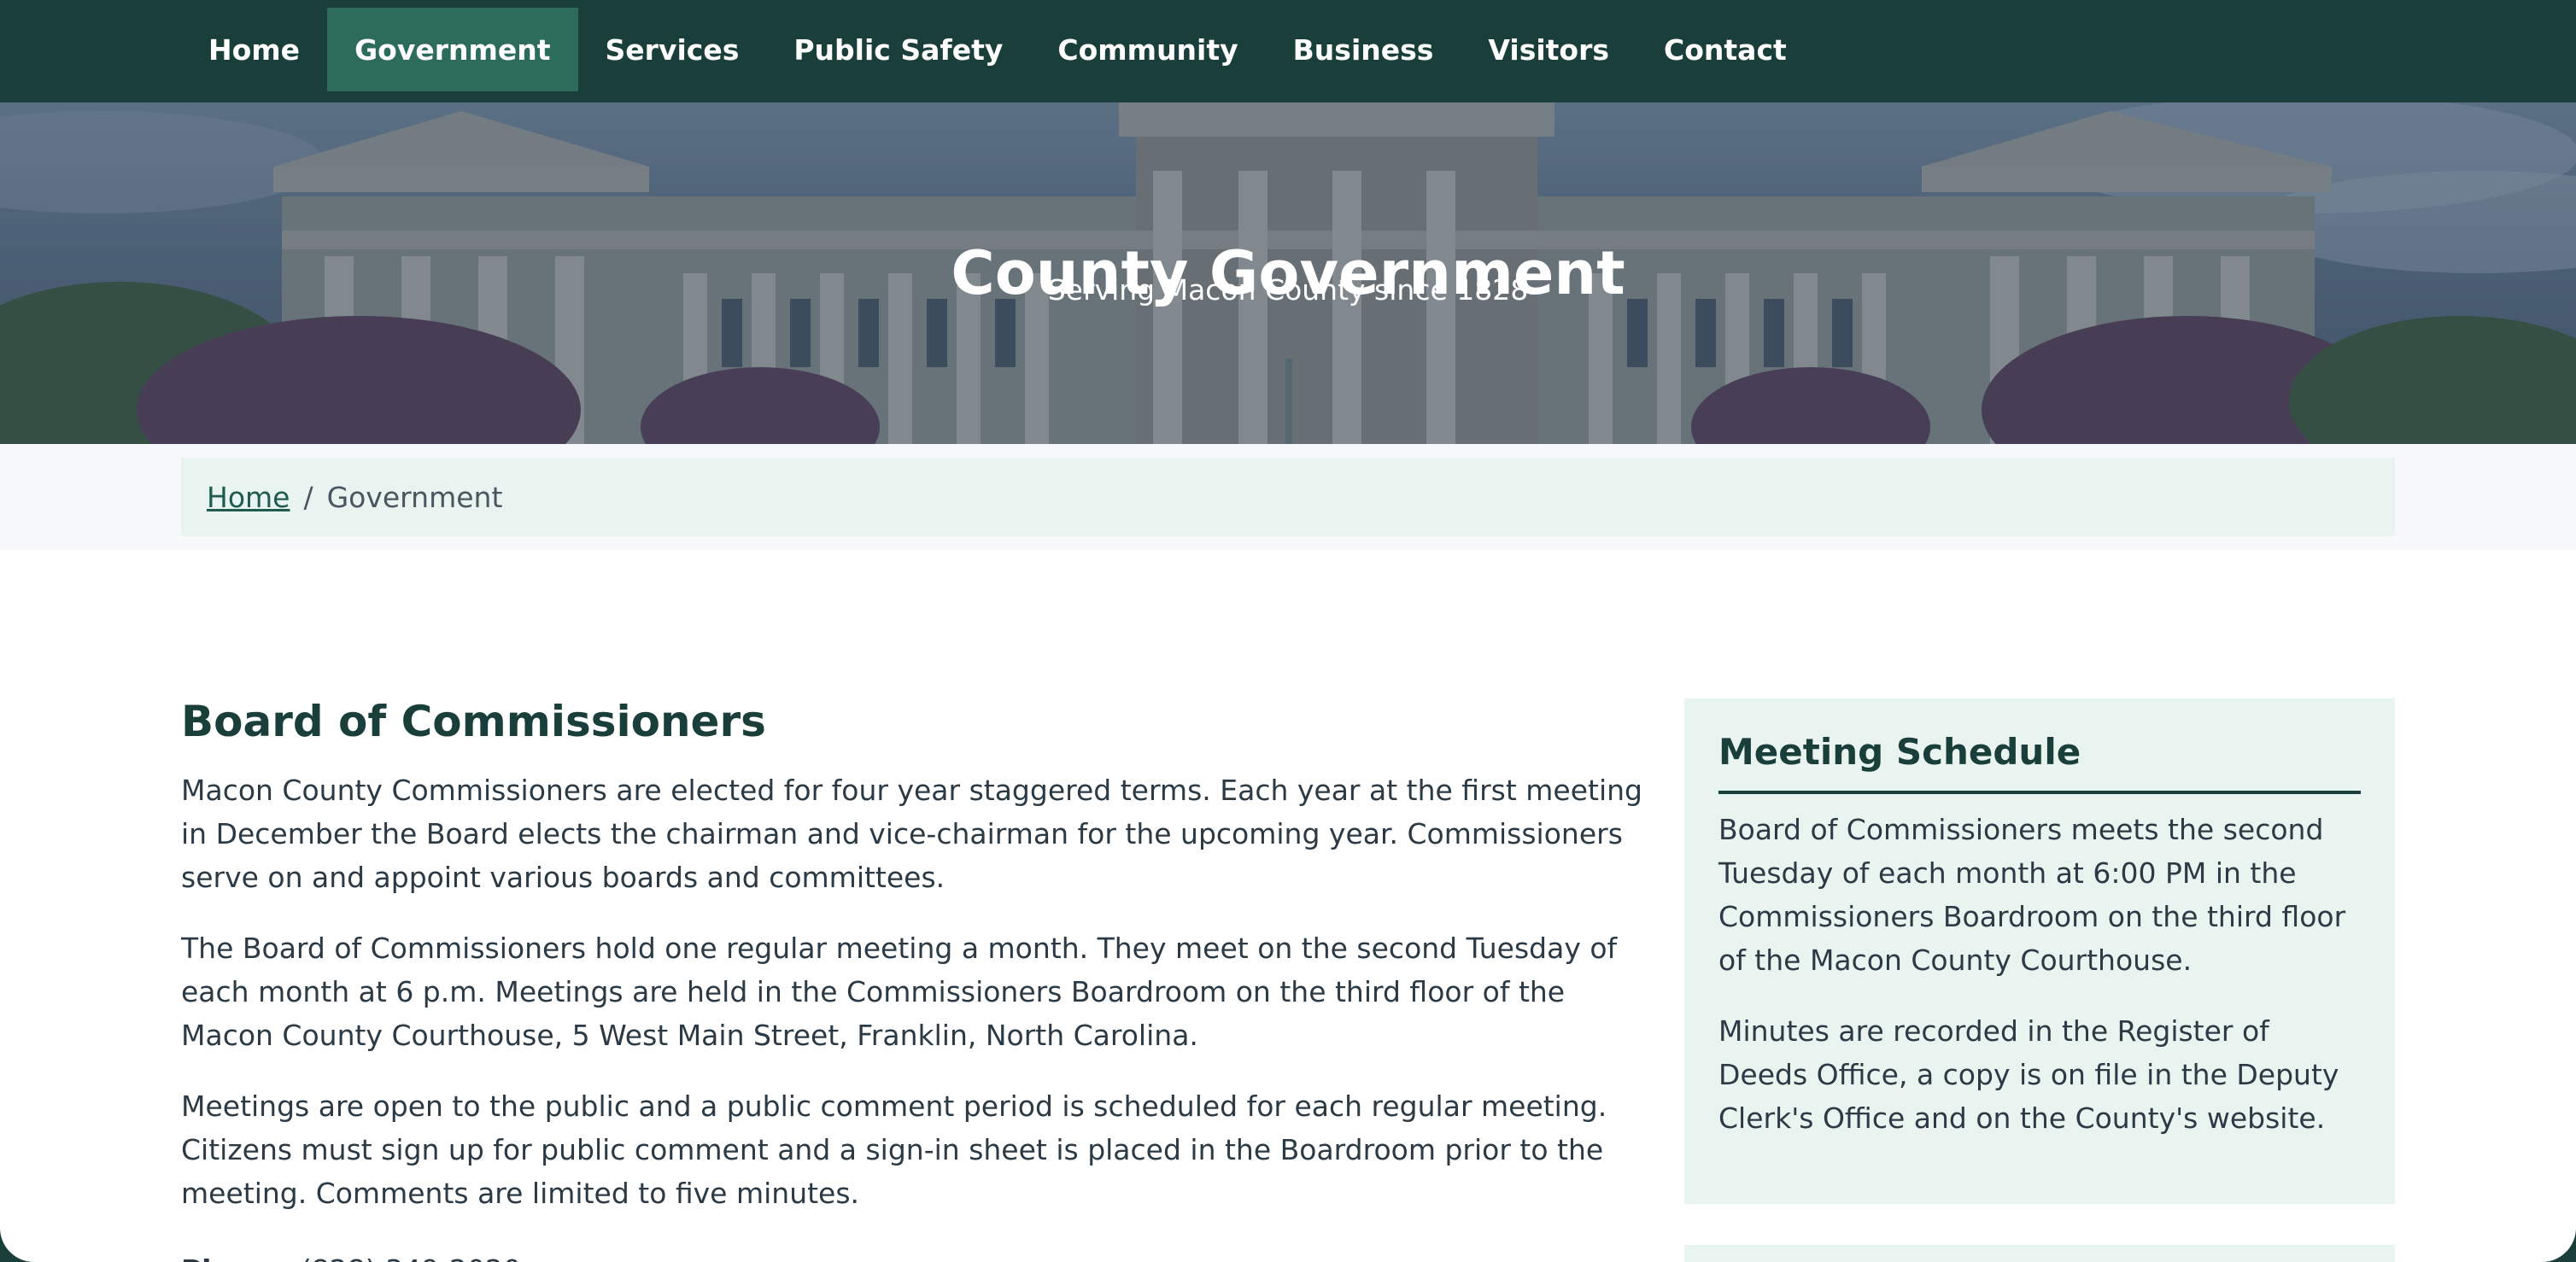 This screenshot has width=2576, height=1262. I want to click on nav-item-public-safety: Public Safety, so click(898, 49).